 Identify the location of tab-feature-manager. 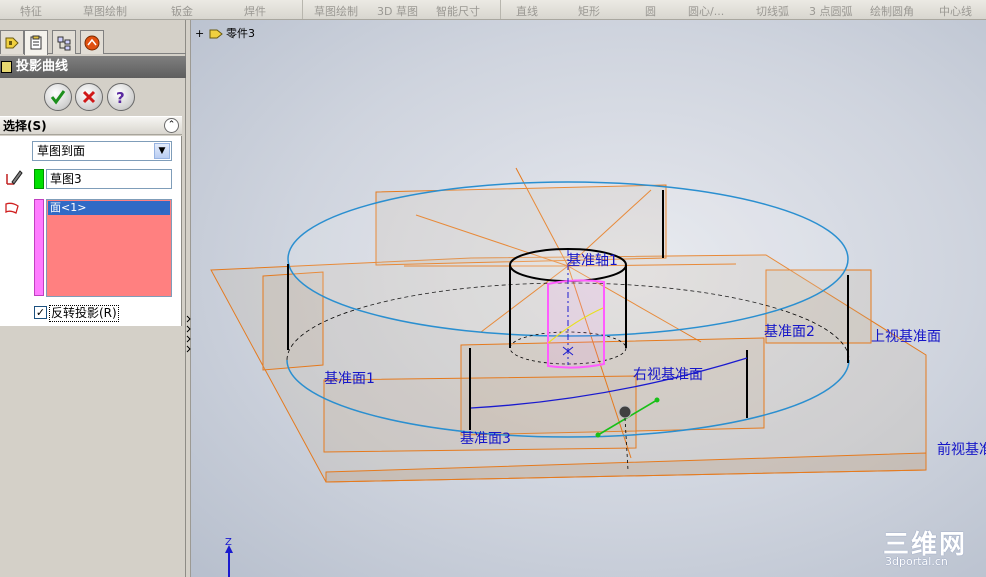
(12, 42).